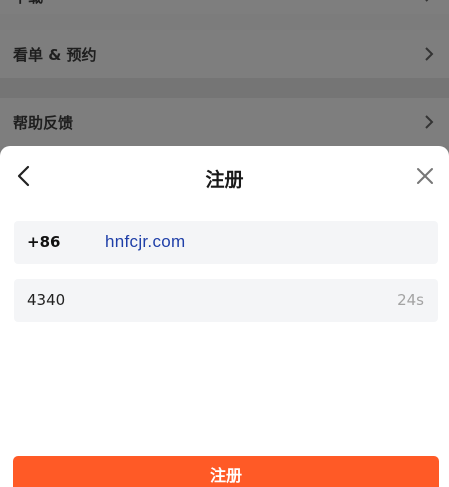 This screenshot has width=449, height=487. I want to click on phone-field: +86 hnfcjr.com, so click(226, 242).